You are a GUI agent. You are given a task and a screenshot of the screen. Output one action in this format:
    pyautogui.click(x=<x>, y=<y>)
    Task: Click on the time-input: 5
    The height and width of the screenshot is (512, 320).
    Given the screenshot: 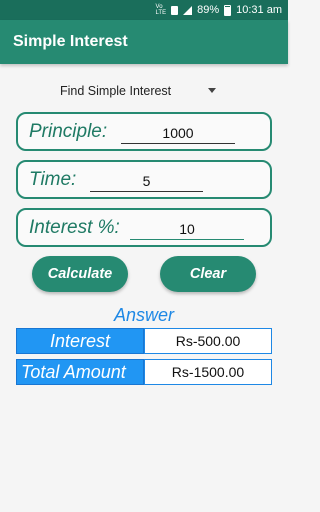 What is the action you would take?
    pyautogui.click(x=146, y=181)
    